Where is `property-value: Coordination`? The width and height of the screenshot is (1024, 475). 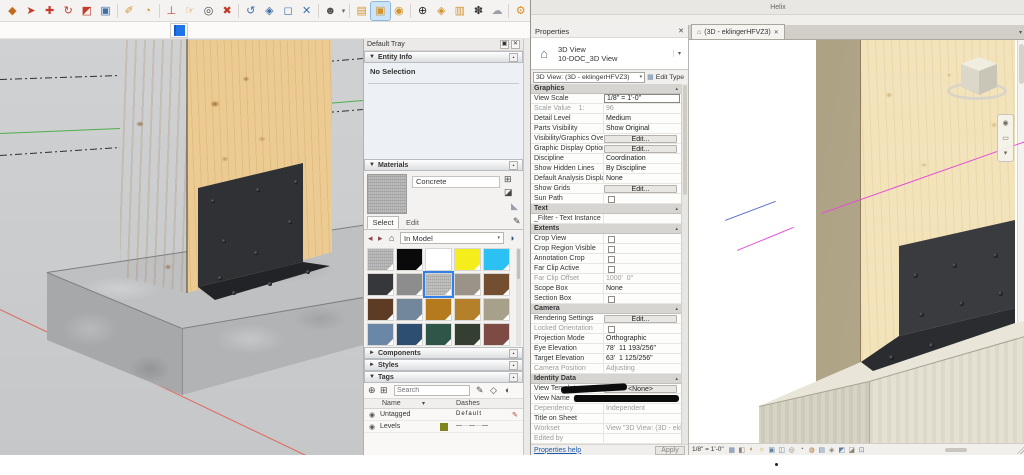
property-value: Coordination is located at coordinates (642, 158).